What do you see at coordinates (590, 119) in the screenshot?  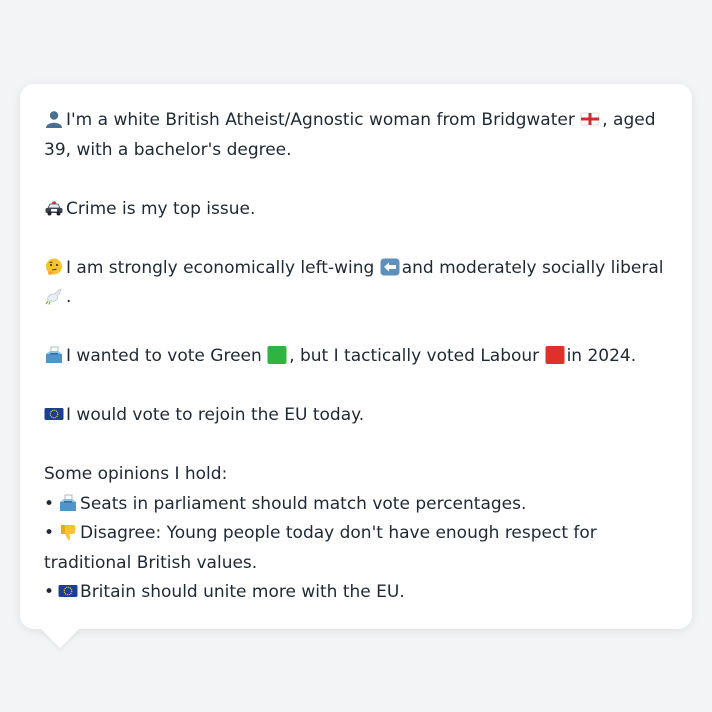 I see `england-flag-icon` at bounding box center [590, 119].